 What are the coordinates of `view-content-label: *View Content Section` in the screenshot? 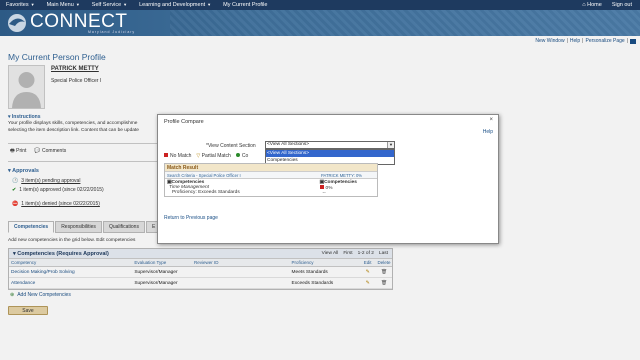 It's located at (231, 146).